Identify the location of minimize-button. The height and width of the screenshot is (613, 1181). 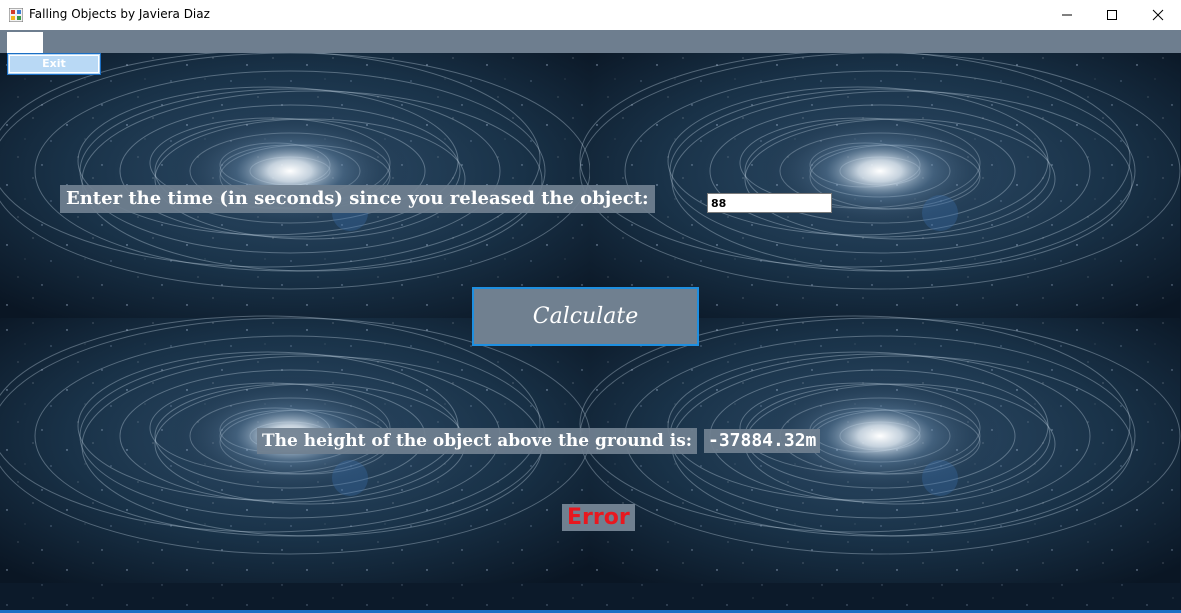
(1067, 15).